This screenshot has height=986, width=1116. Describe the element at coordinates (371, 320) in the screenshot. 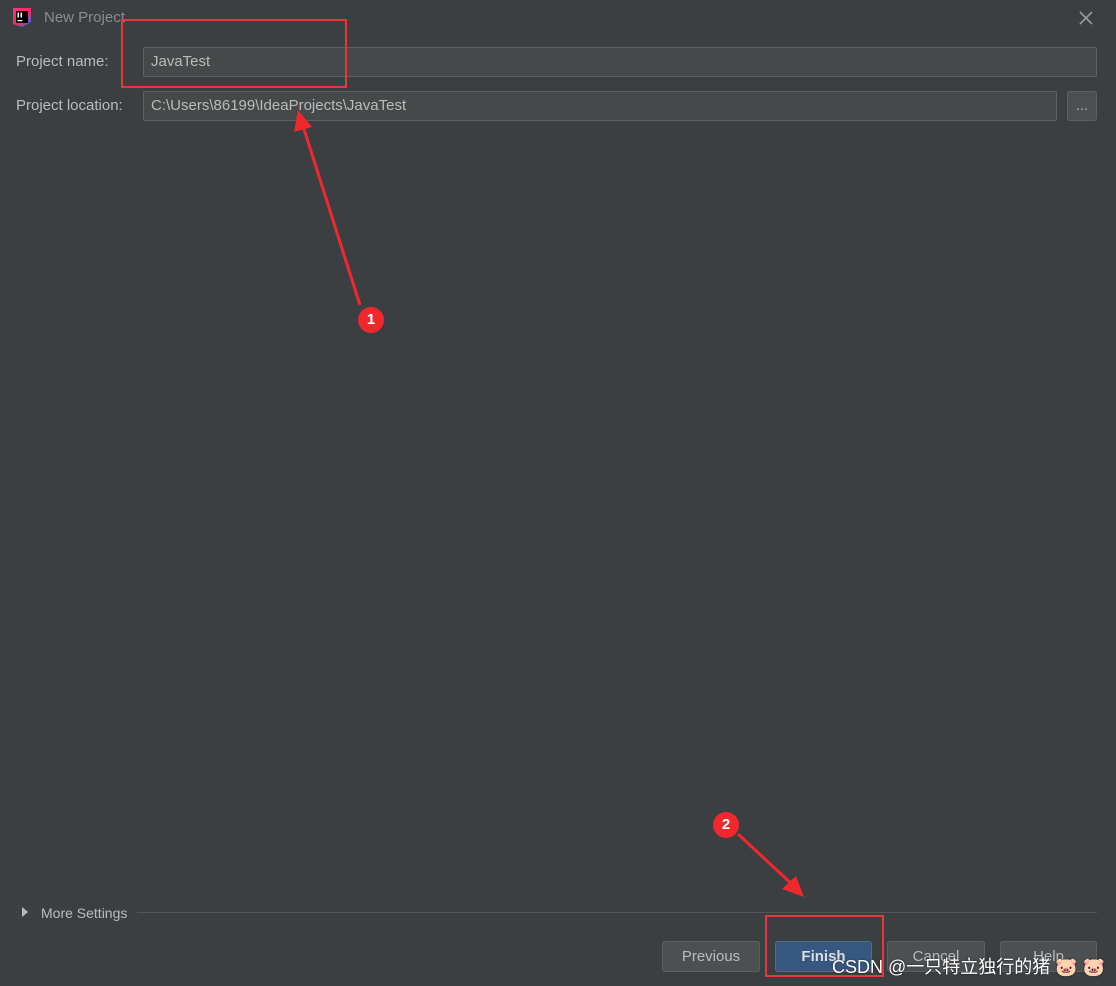

I see `annotation-badge-1: 1` at that location.